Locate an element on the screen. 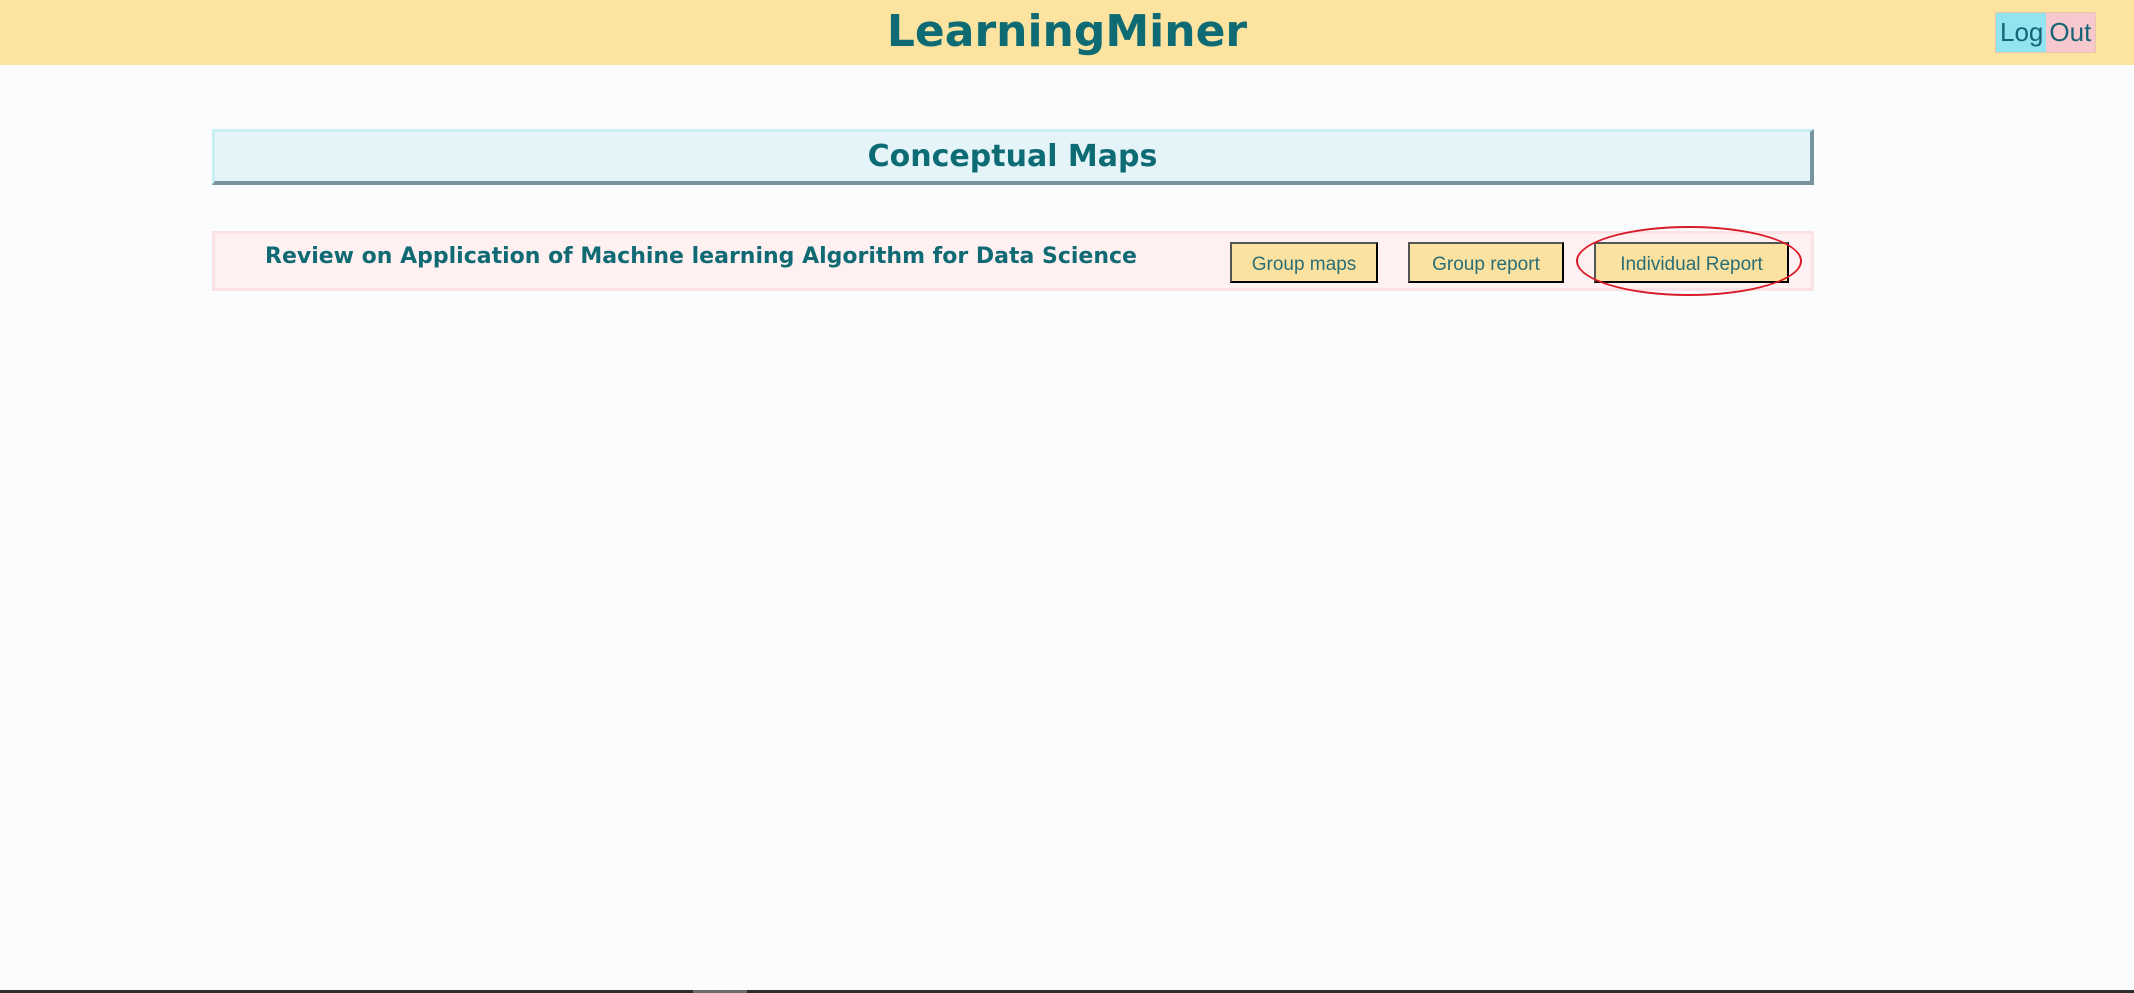  group-maps-button: Group maps is located at coordinates (1304, 262).